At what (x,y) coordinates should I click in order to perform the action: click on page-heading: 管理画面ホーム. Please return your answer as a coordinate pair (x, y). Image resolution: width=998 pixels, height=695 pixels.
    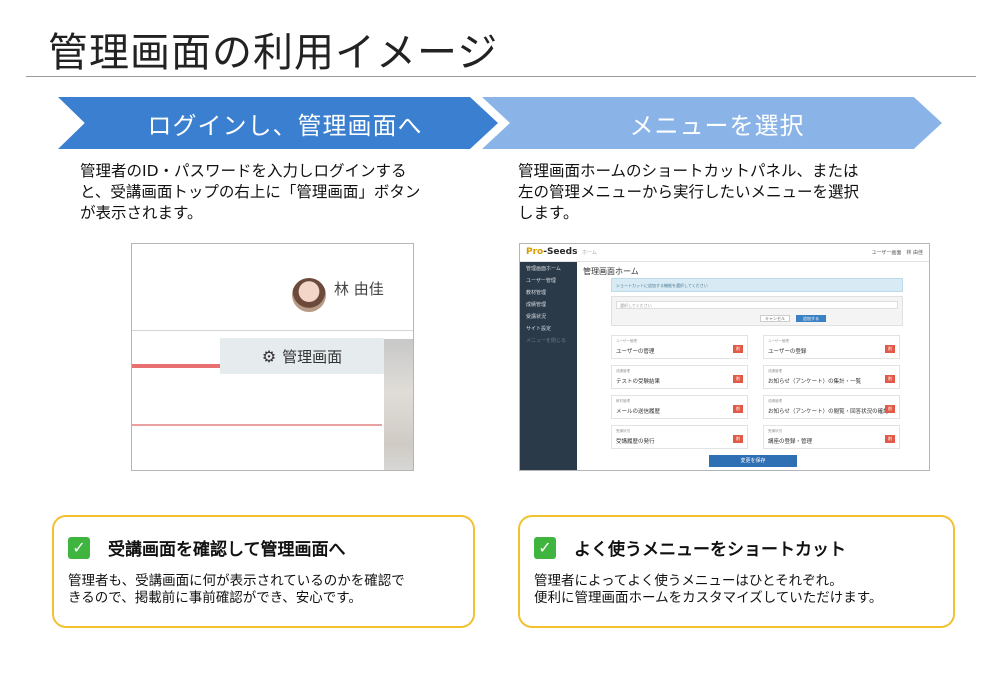
    Looking at the image, I should click on (611, 271).